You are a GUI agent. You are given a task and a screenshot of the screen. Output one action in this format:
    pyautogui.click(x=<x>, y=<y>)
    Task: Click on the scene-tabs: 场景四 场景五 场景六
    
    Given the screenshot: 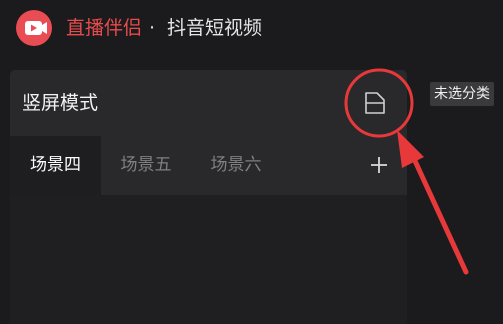 What is the action you would take?
    pyautogui.click(x=208, y=165)
    